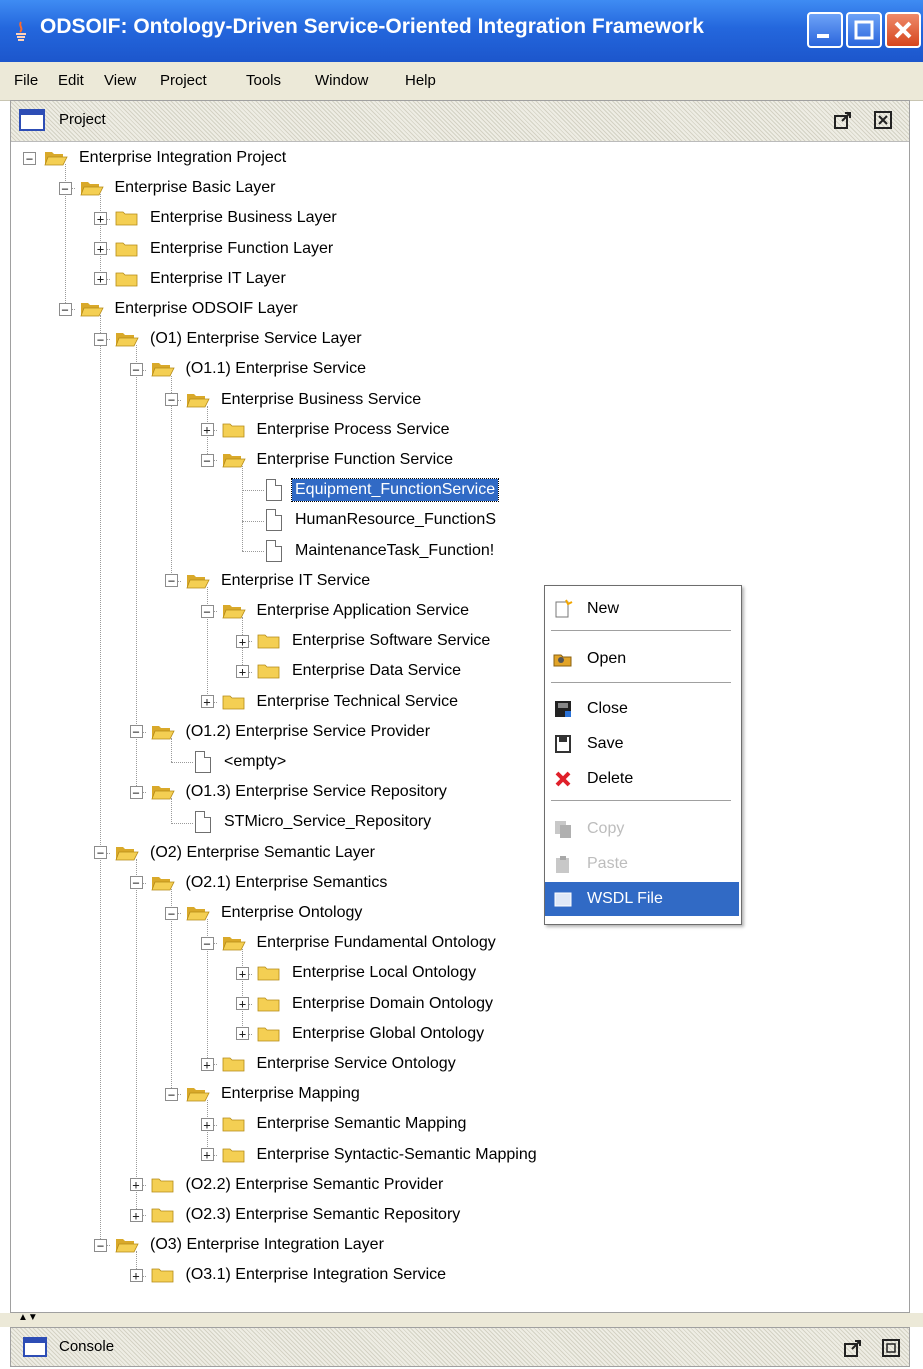 The image size is (923, 1369). Describe the element at coordinates (642, 609) in the screenshot. I see `menu-item-new: New` at that location.